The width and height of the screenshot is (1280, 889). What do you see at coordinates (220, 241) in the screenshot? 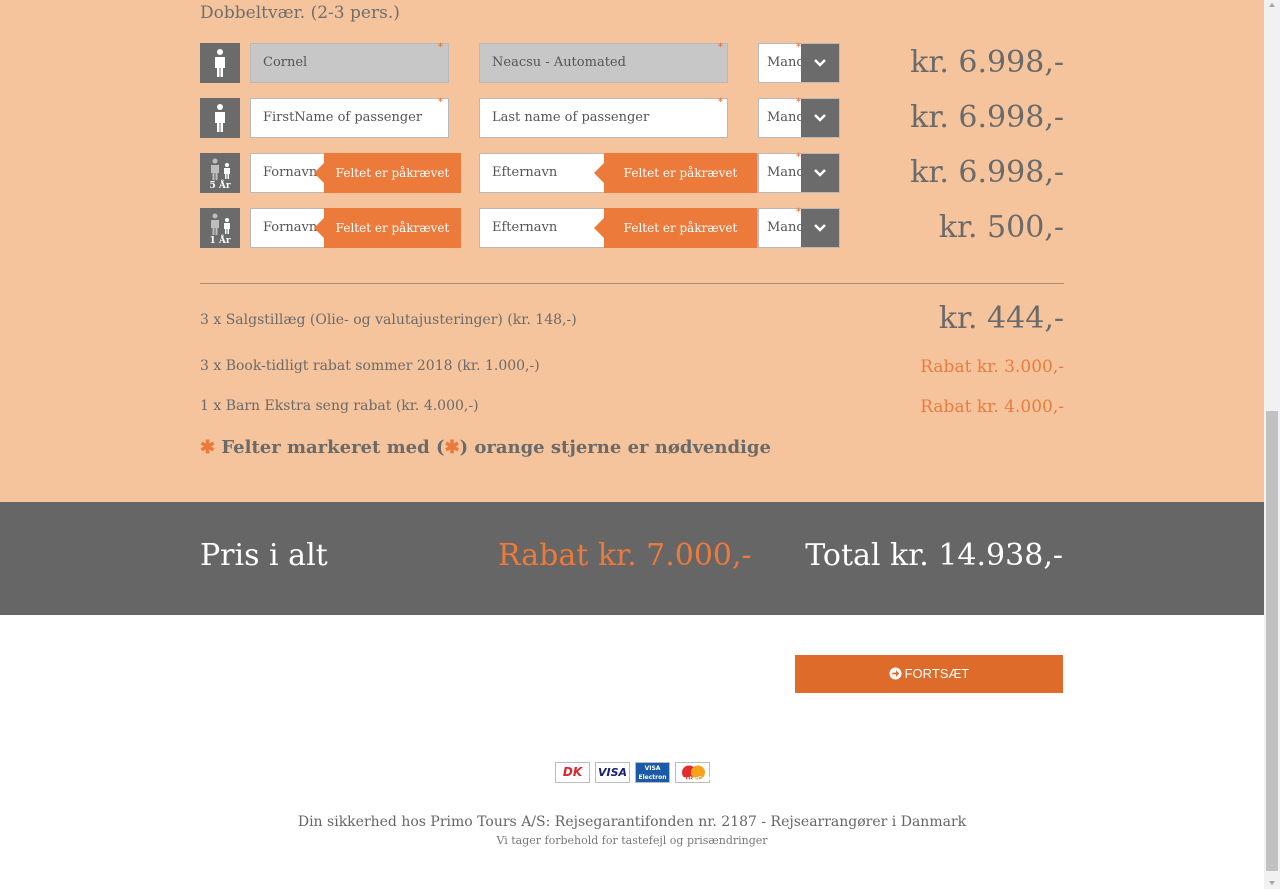
I see `child-age: 1 År` at bounding box center [220, 241].